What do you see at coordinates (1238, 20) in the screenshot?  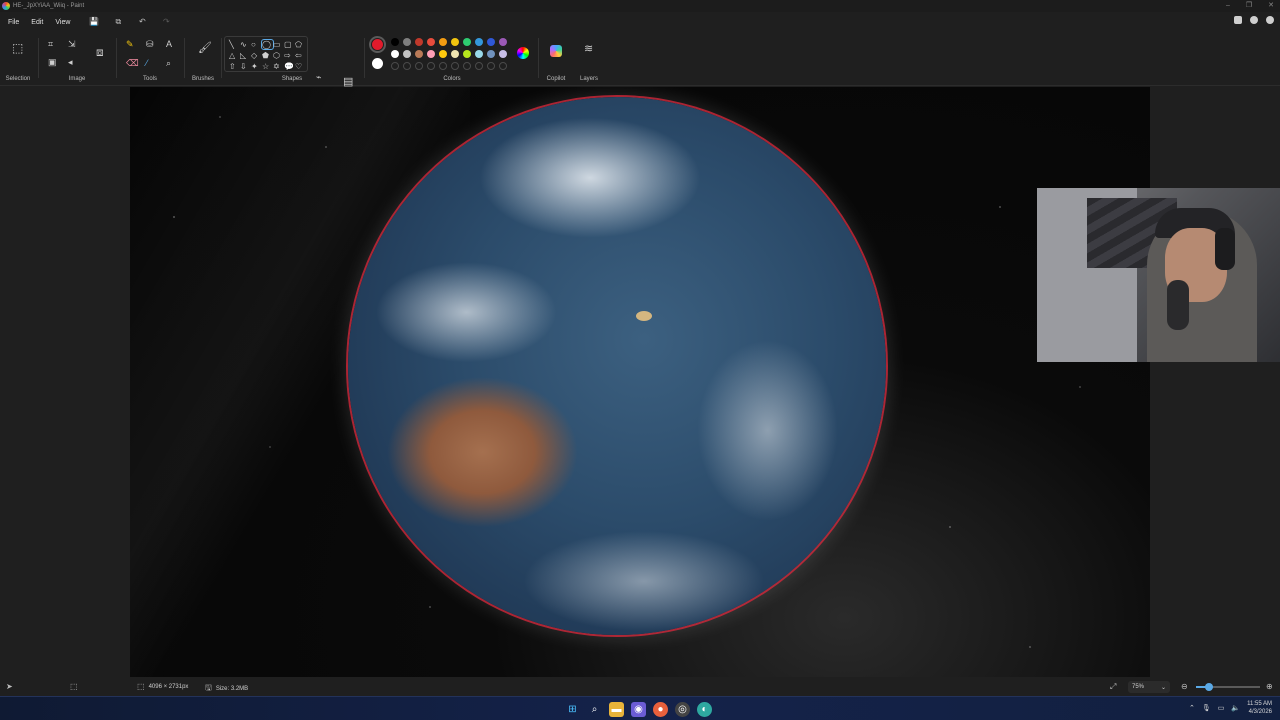 I see `notification-icon` at bounding box center [1238, 20].